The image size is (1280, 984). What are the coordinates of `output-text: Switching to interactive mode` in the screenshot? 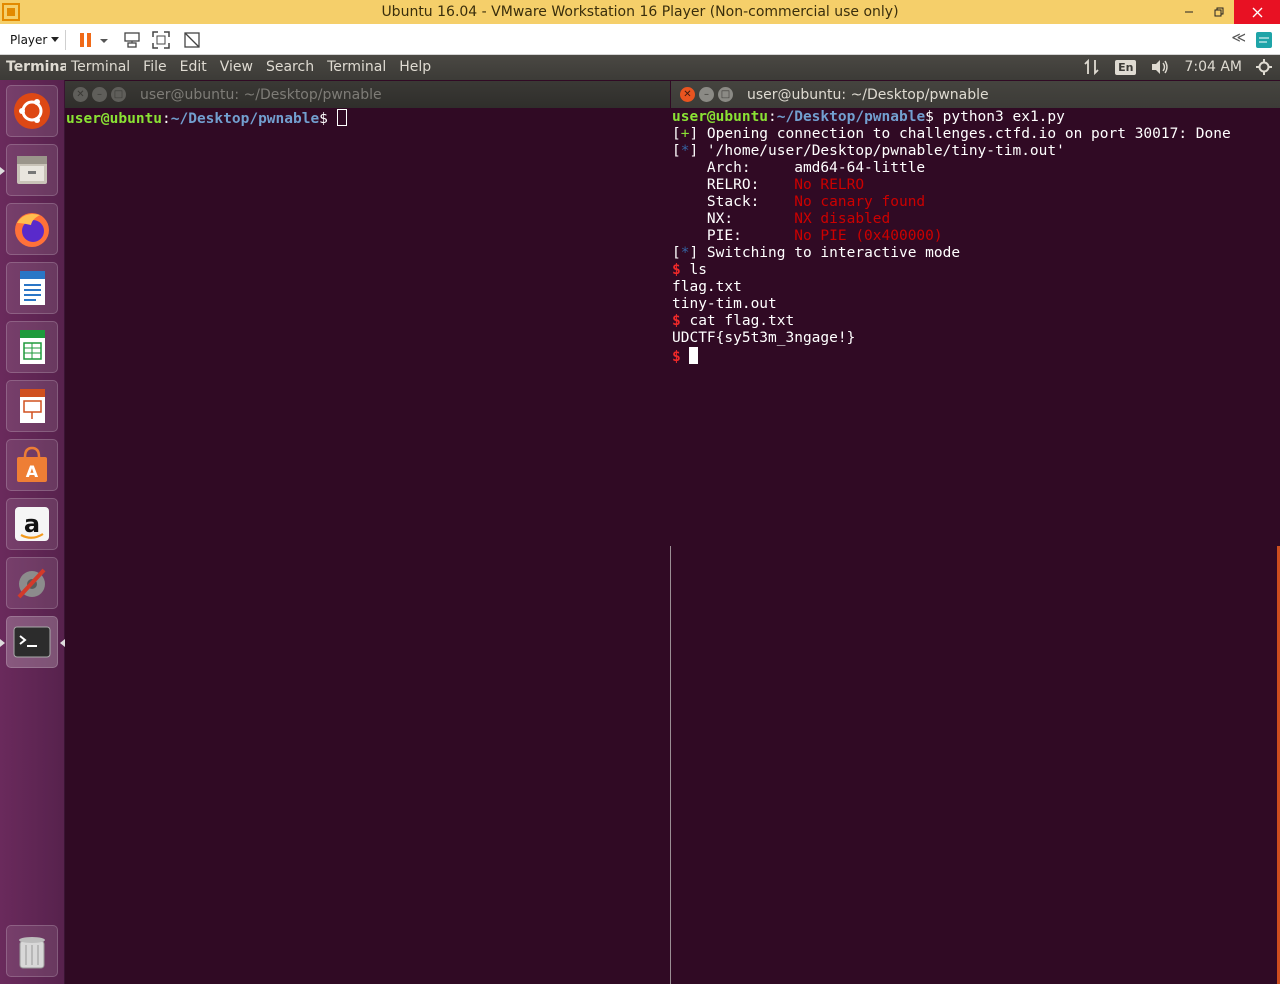 It's located at (829, 253).